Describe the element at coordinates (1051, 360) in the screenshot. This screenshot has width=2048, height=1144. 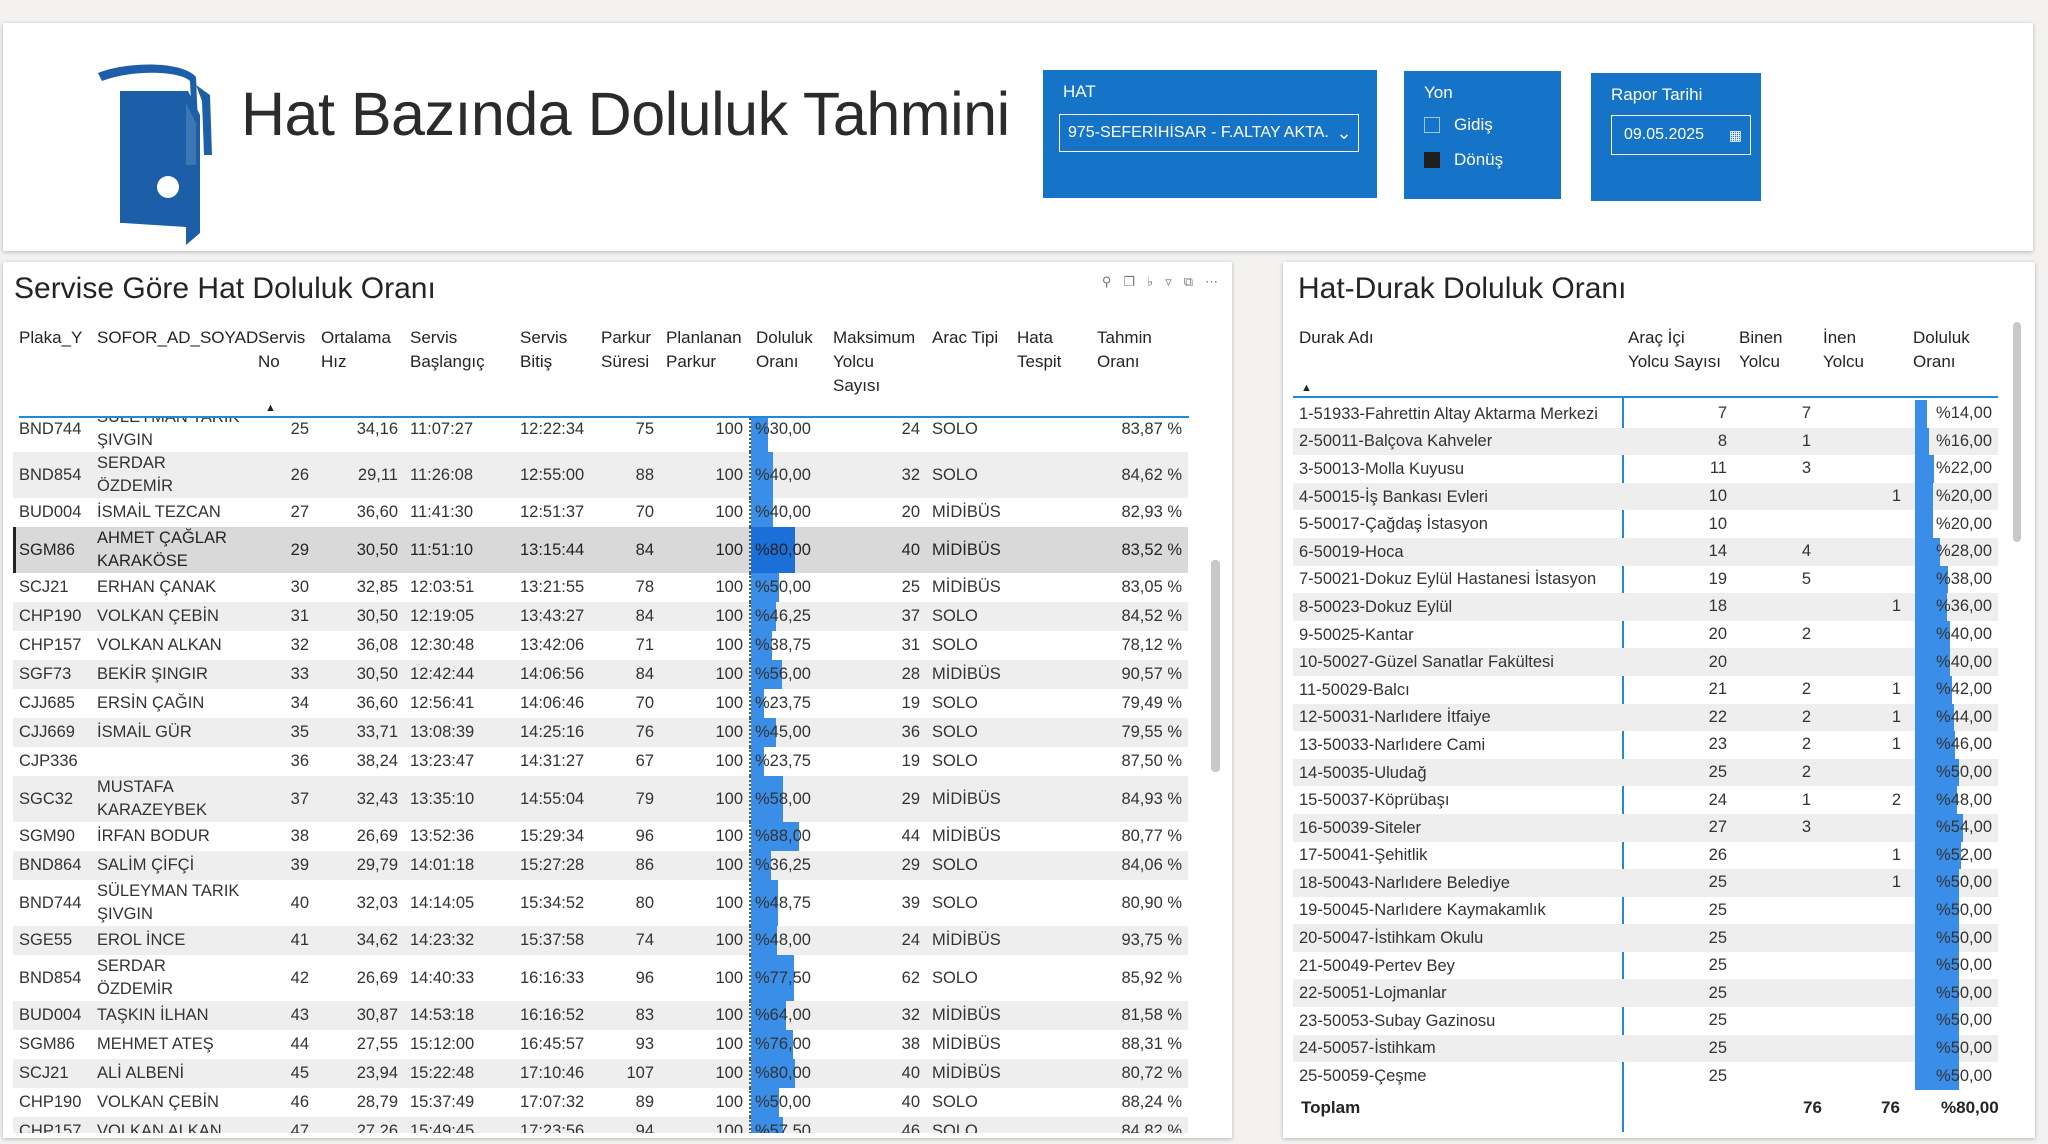
I see `column-header: Hata Tespit` at that location.